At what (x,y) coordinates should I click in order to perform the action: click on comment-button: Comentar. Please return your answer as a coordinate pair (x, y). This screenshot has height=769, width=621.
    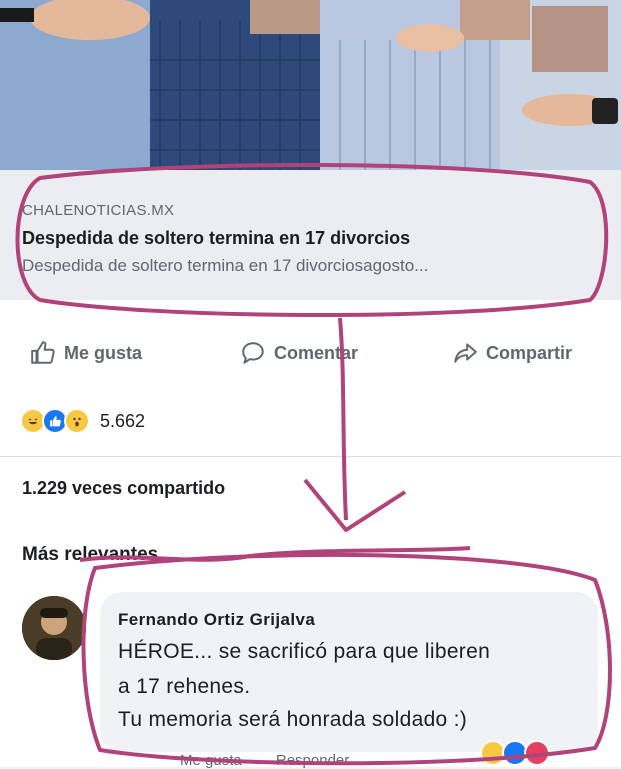
    Looking at the image, I should click on (299, 353).